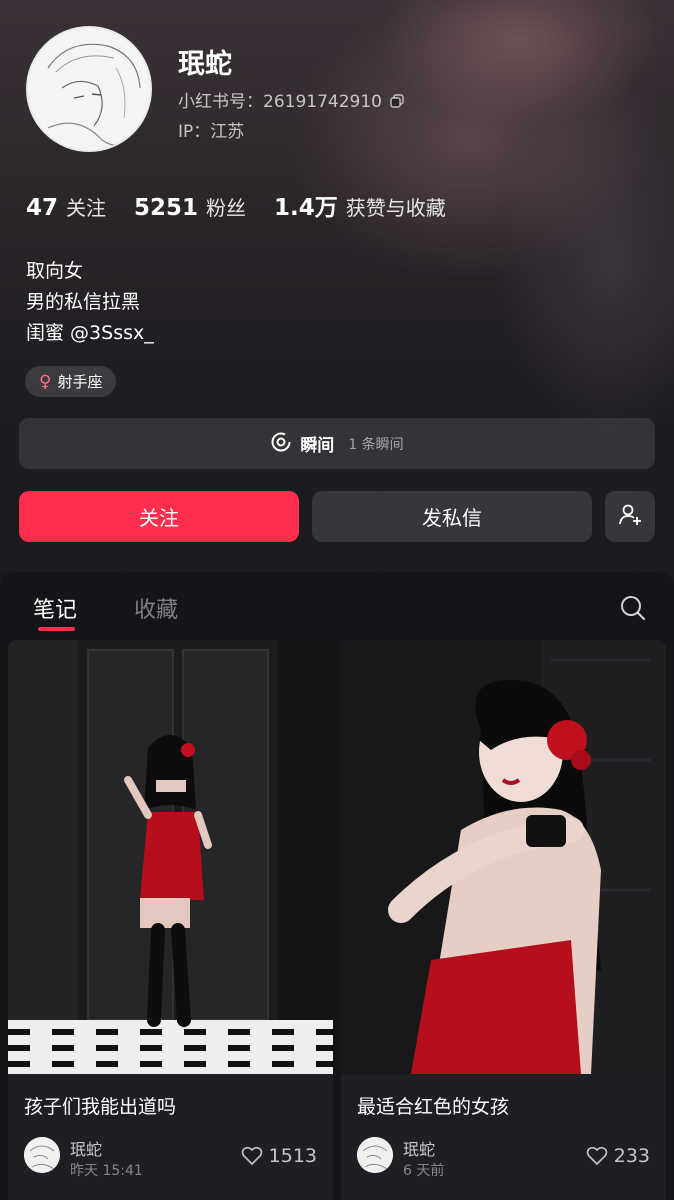  Describe the element at coordinates (90, 333) in the screenshot. I see `bio-line: 闺蜜 @3Sssx_` at that location.